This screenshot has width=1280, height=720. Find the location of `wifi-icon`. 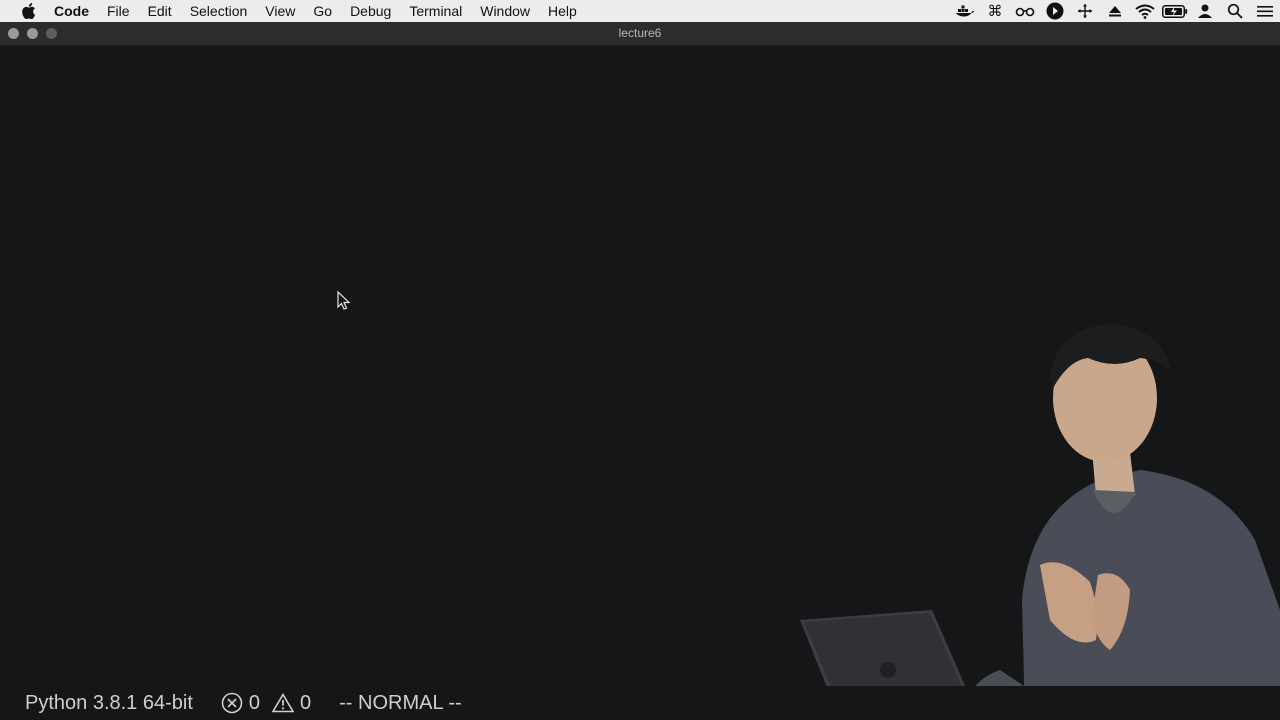

wifi-icon is located at coordinates (1145, 11).